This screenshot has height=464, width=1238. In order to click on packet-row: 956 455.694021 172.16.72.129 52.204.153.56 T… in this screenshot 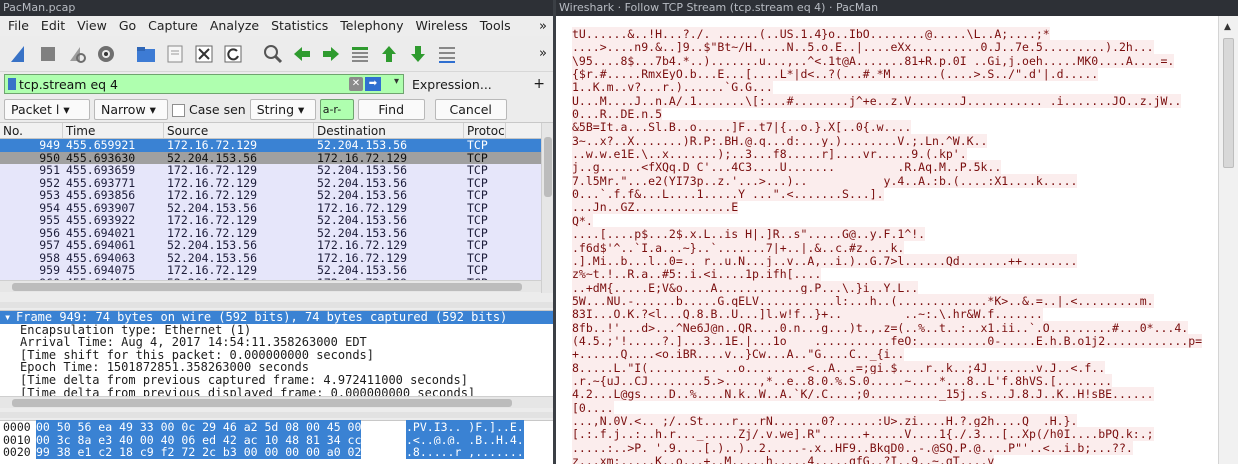, I will do `click(276, 232)`.